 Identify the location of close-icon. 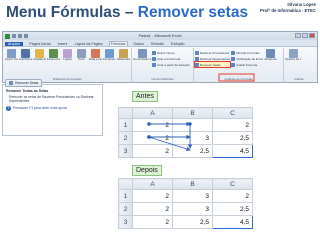
(312, 35).